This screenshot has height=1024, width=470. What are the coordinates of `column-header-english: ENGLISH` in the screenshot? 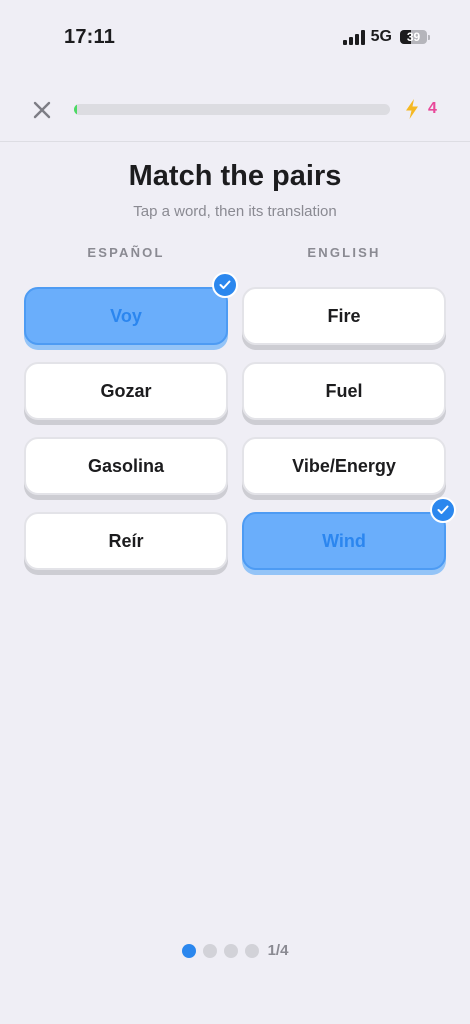 It's located at (344, 252).